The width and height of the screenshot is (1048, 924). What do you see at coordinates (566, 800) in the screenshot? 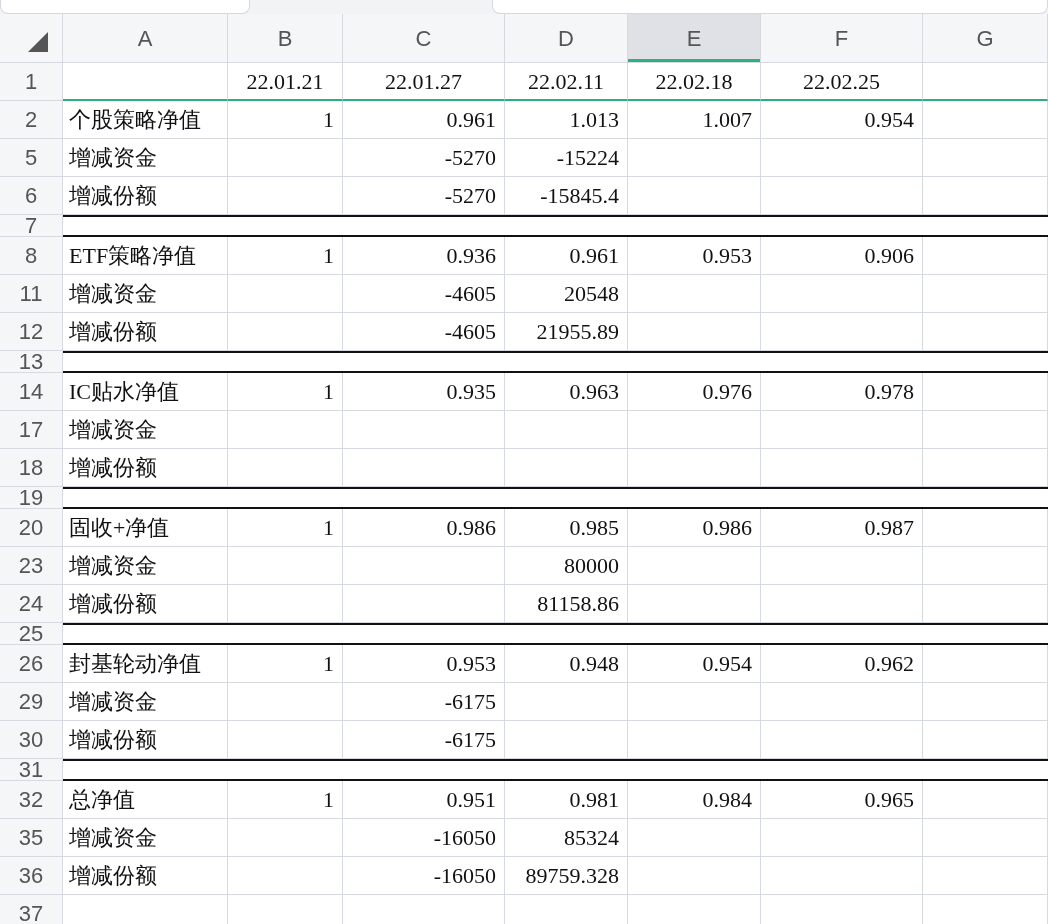
I see `table-cell: 0.981` at bounding box center [566, 800].